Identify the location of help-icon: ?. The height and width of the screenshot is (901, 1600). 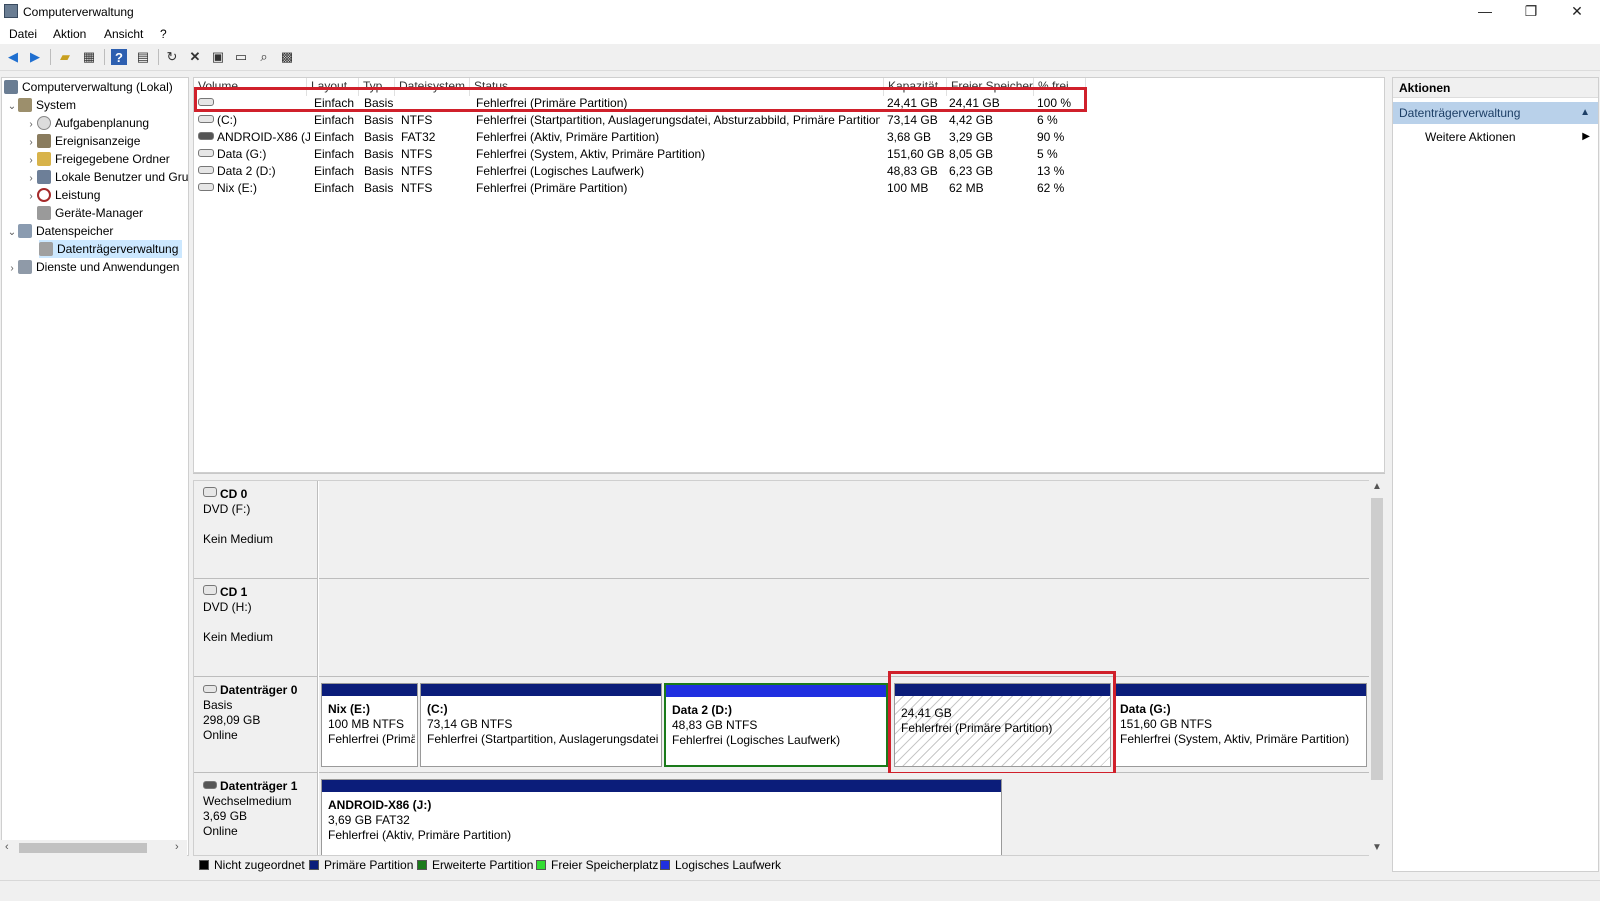
(119, 57).